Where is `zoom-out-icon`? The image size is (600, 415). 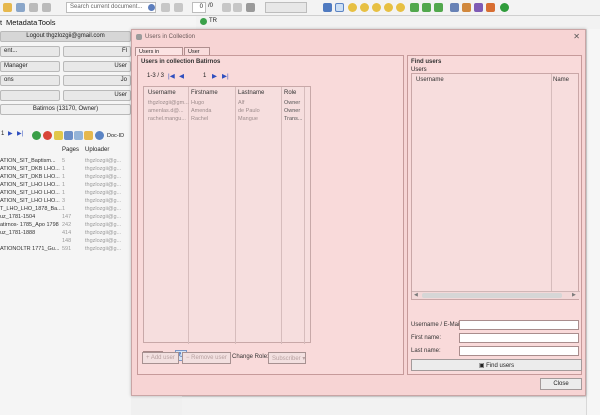
zoom-out-icon is located at coordinates (364, 7).